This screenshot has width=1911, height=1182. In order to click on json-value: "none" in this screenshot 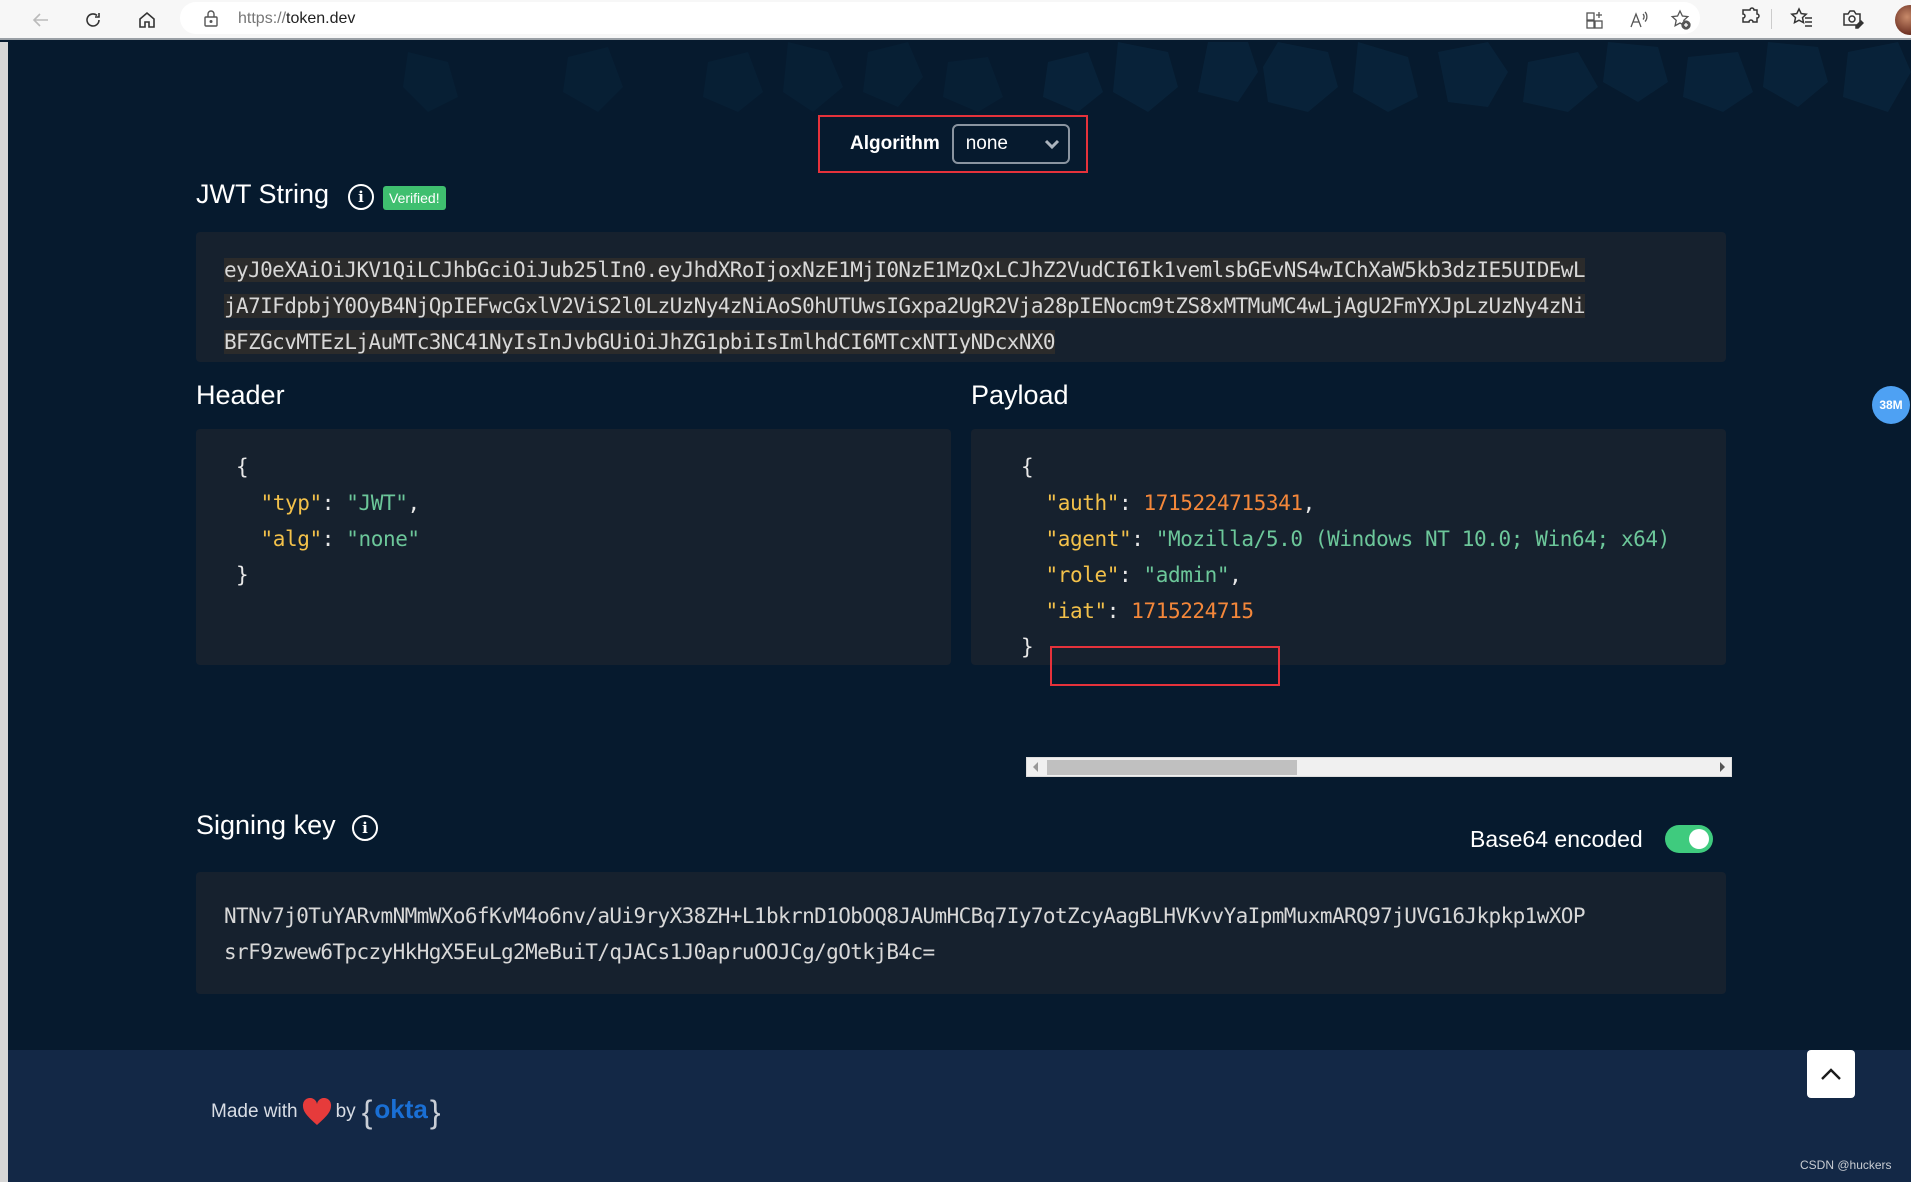, I will do `click(383, 539)`.